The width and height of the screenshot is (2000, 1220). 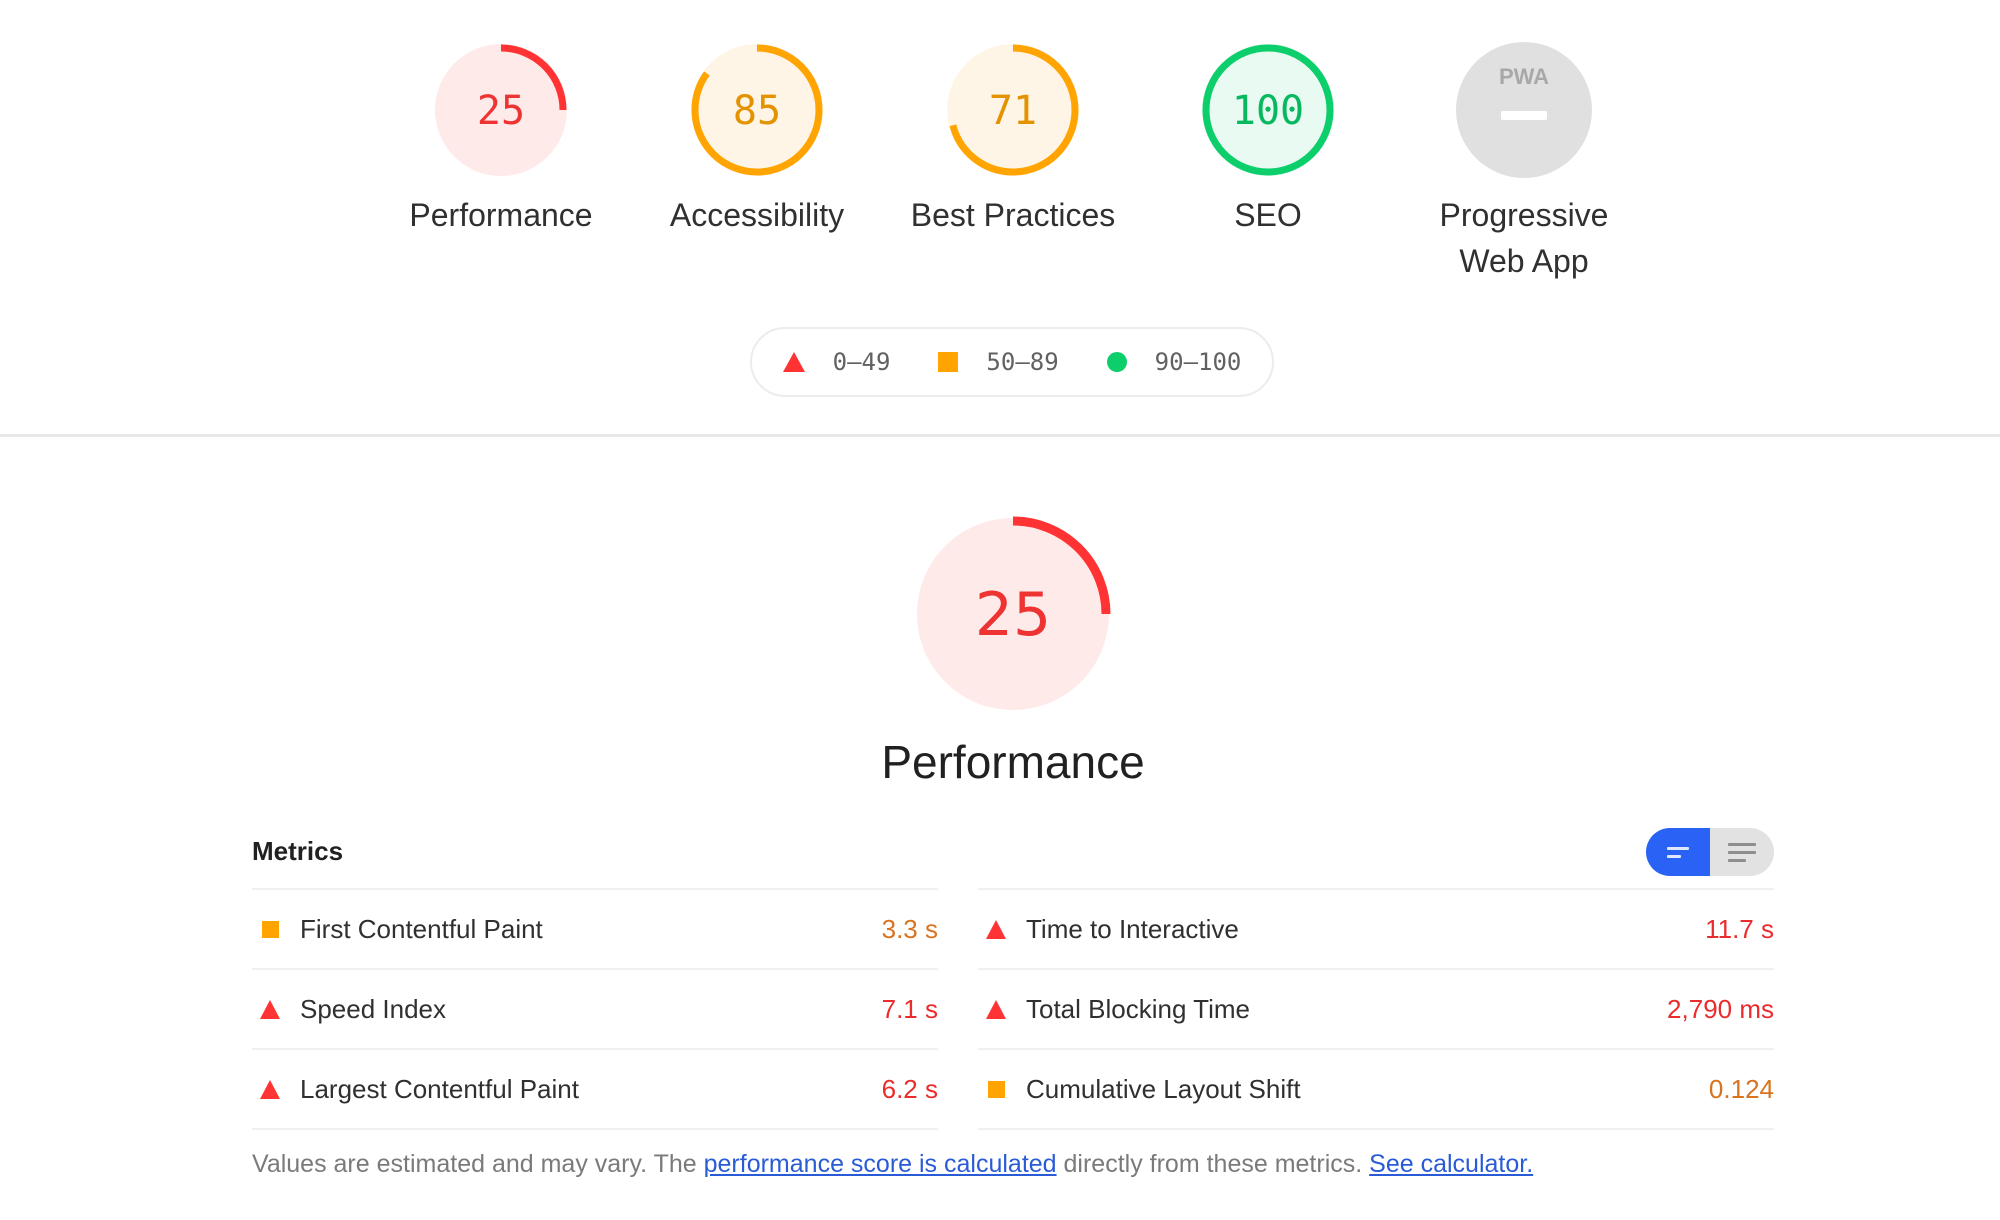 I want to click on gauge-seo-ring: 100, so click(x=1268, y=110).